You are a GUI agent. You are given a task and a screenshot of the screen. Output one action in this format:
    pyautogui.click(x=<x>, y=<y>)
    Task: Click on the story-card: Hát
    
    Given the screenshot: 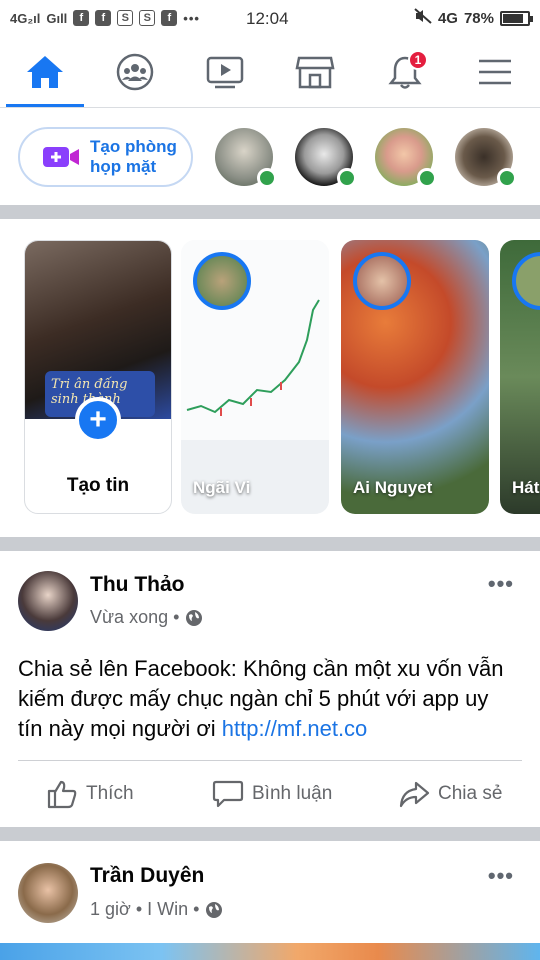 What is the action you would take?
    pyautogui.click(x=520, y=377)
    